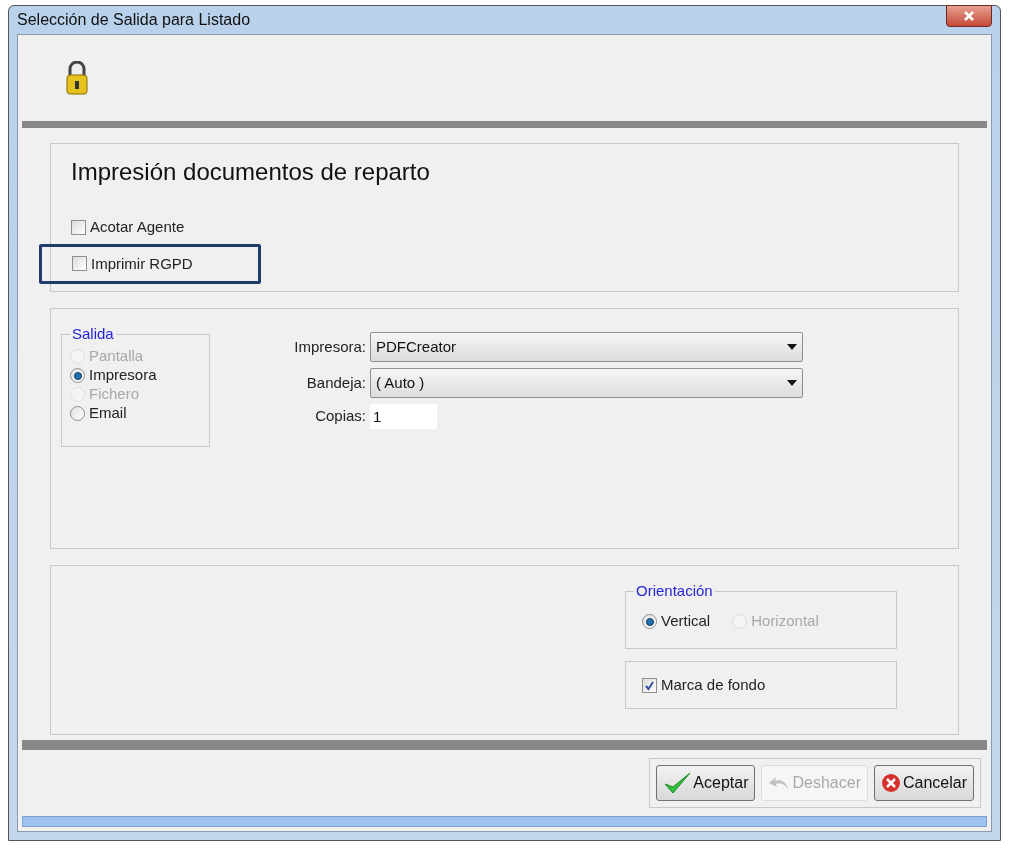 This screenshot has width=1011, height=850. Describe the element at coordinates (335, 382) in the screenshot. I see `field-label: Bandeja:` at that location.